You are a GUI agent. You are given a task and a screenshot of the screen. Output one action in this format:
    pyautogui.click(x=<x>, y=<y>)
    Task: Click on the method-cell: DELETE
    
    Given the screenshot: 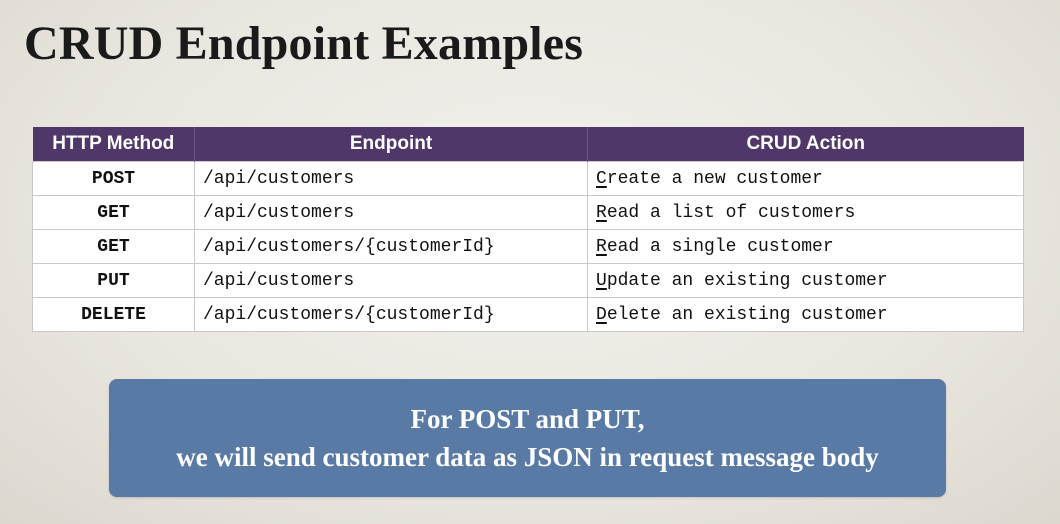 What is the action you would take?
    pyautogui.click(x=113, y=314)
    